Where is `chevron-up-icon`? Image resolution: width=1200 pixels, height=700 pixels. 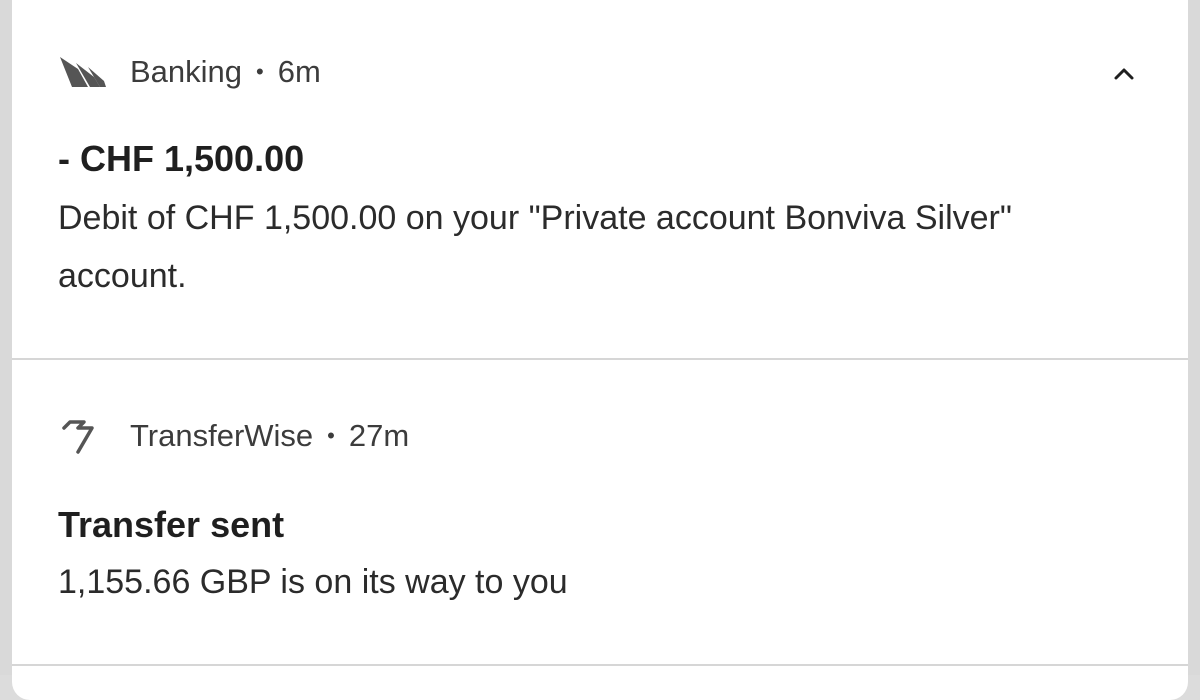 chevron-up-icon is located at coordinates (1124, 74).